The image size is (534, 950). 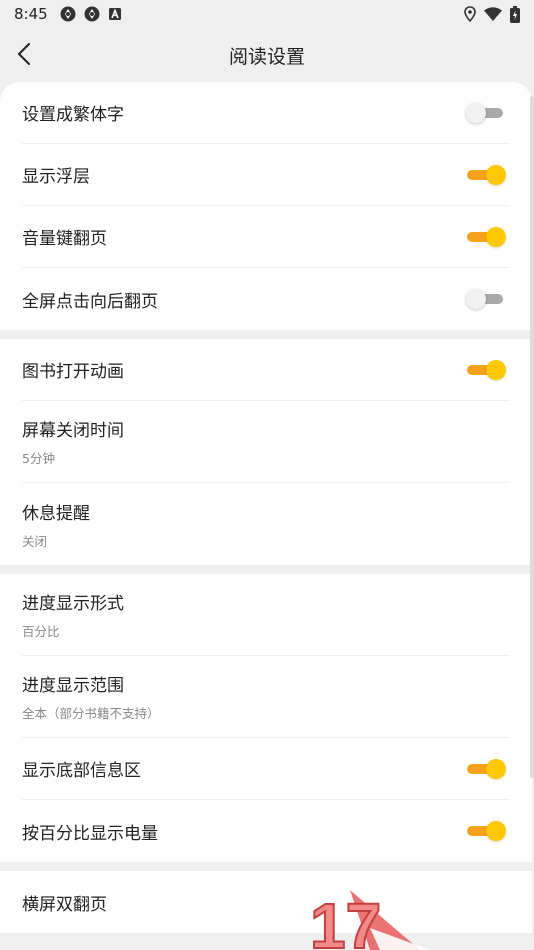 What do you see at coordinates (73, 686) in the screenshot?
I see `setting-label: 进度显示范围` at bounding box center [73, 686].